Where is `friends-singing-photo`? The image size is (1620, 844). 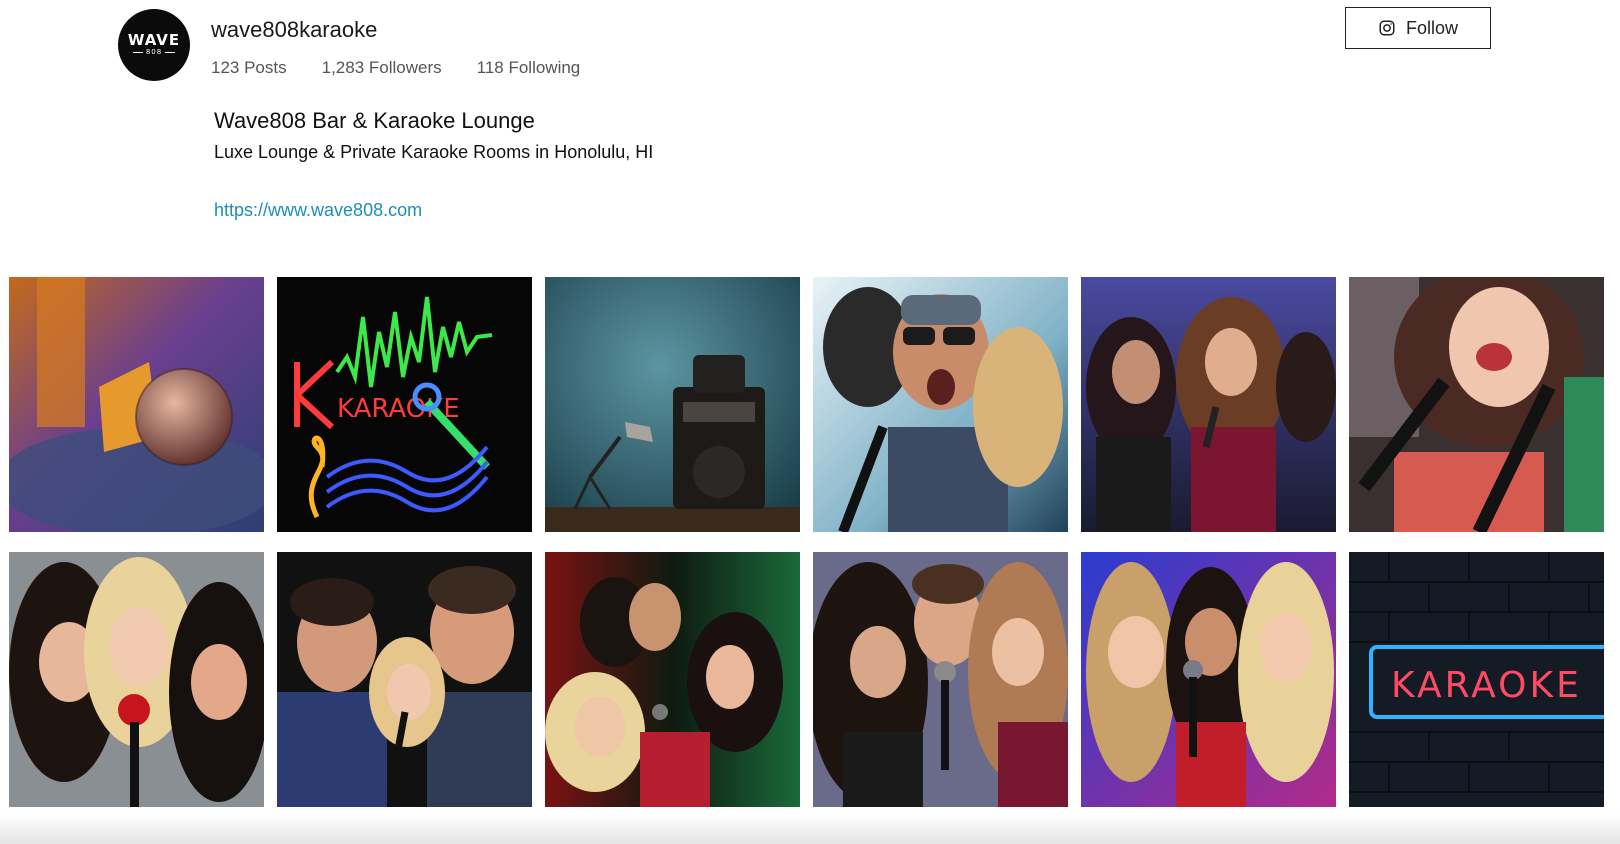 friends-singing-photo is located at coordinates (404, 679).